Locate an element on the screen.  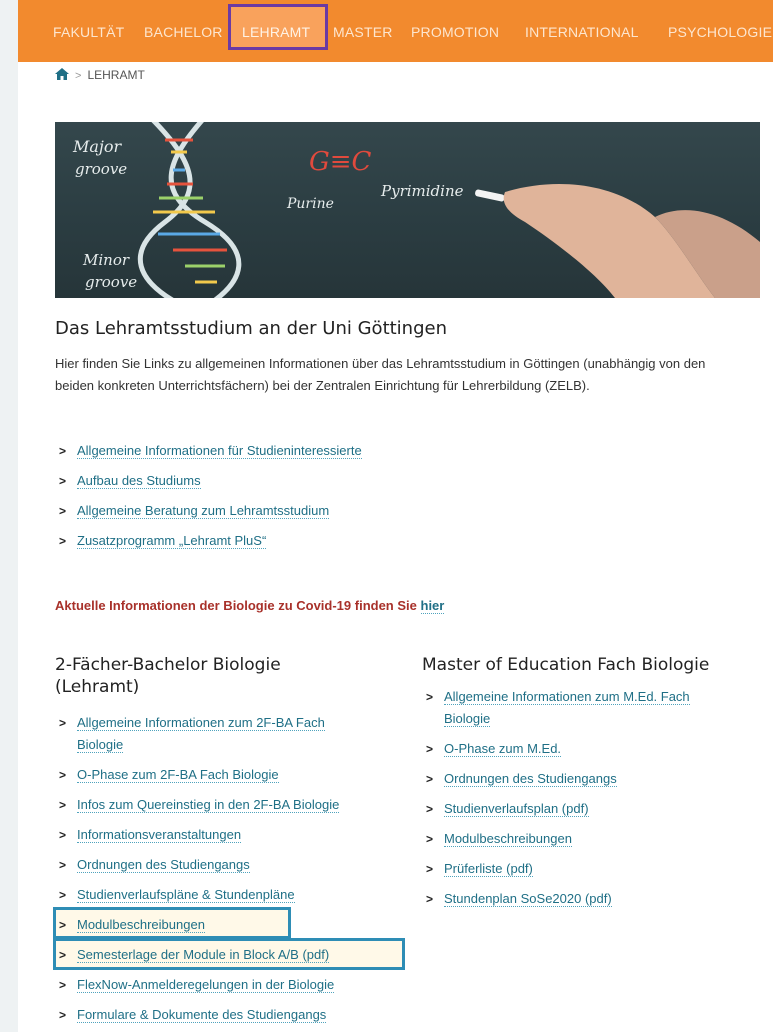
link-med-stundenplan: Stundenplan SoSe2020 (pdf) is located at coordinates (528, 899).